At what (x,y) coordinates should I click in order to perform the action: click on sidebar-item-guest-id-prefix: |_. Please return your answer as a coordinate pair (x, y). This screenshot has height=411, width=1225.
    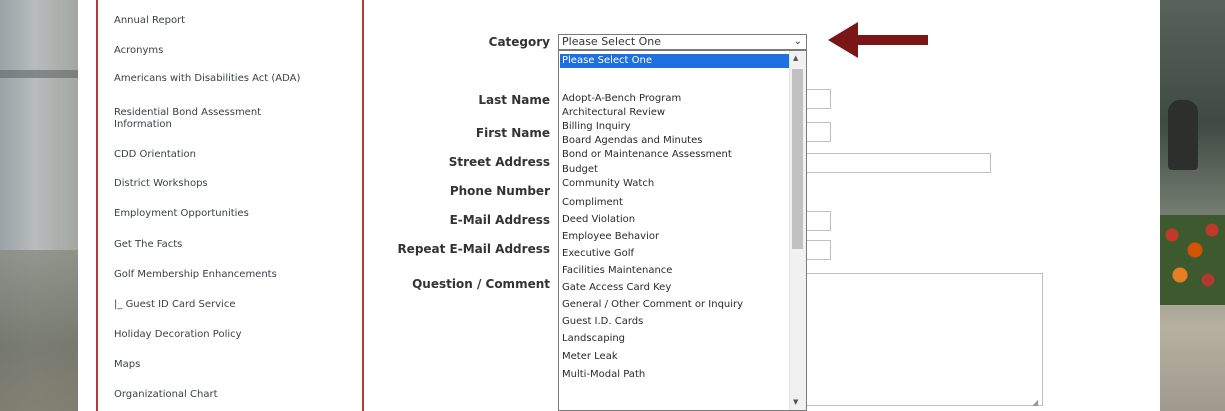
    Looking at the image, I should click on (120, 304).